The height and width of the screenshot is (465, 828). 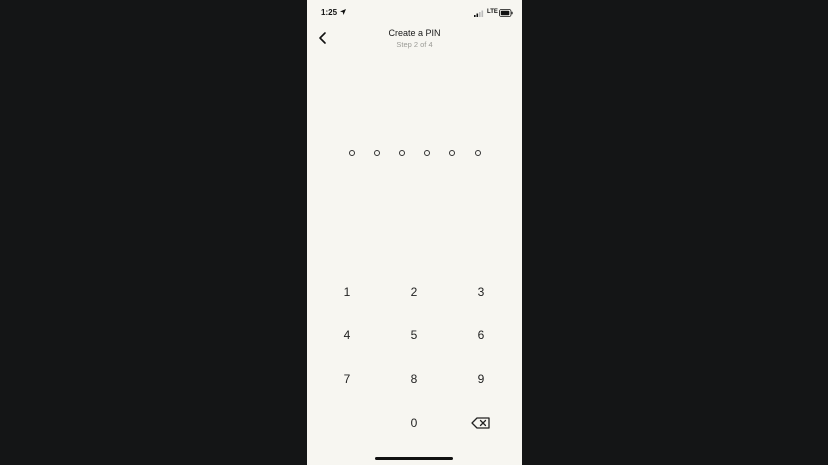 I want to click on keypad-key-6: 6, so click(x=481, y=335).